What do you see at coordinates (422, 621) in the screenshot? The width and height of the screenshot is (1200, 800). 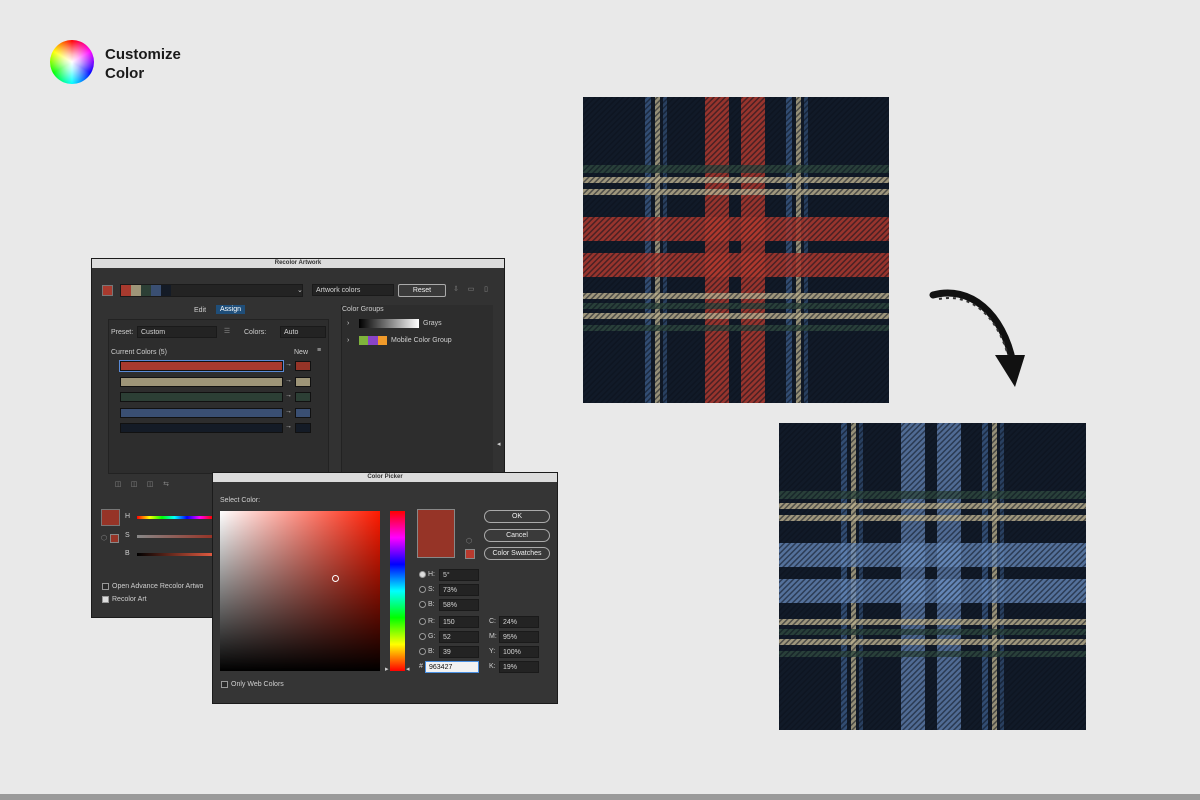 I see `r-radio` at bounding box center [422, 621].